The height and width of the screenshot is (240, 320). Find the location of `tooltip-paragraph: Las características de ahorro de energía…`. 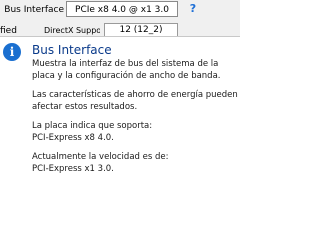

tooltip-paragraph: Las características de ahorro de energía… is located at coordinates (135, 101).